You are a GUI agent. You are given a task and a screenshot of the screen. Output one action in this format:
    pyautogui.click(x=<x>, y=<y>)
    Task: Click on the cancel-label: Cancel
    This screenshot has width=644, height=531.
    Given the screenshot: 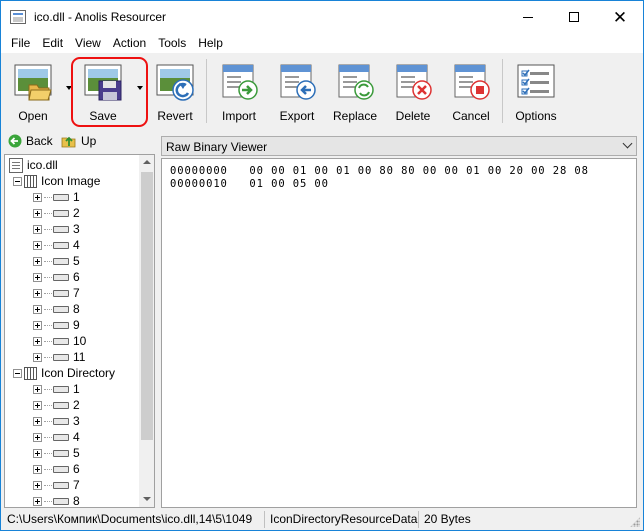 What is the action you would take?
    pyautogui.click(x=471, y=116)
    